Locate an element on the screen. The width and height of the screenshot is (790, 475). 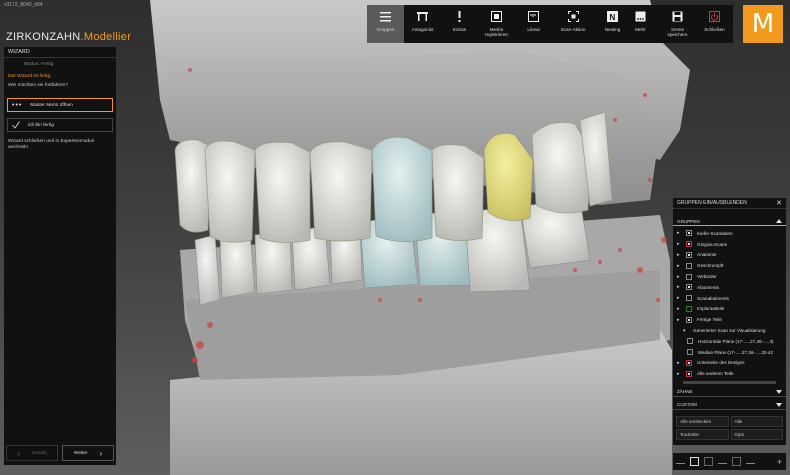
groups-panel-header: GRUPPEN EIN/AUSBLENDEN ✕ is located at coordinates (729, 203).